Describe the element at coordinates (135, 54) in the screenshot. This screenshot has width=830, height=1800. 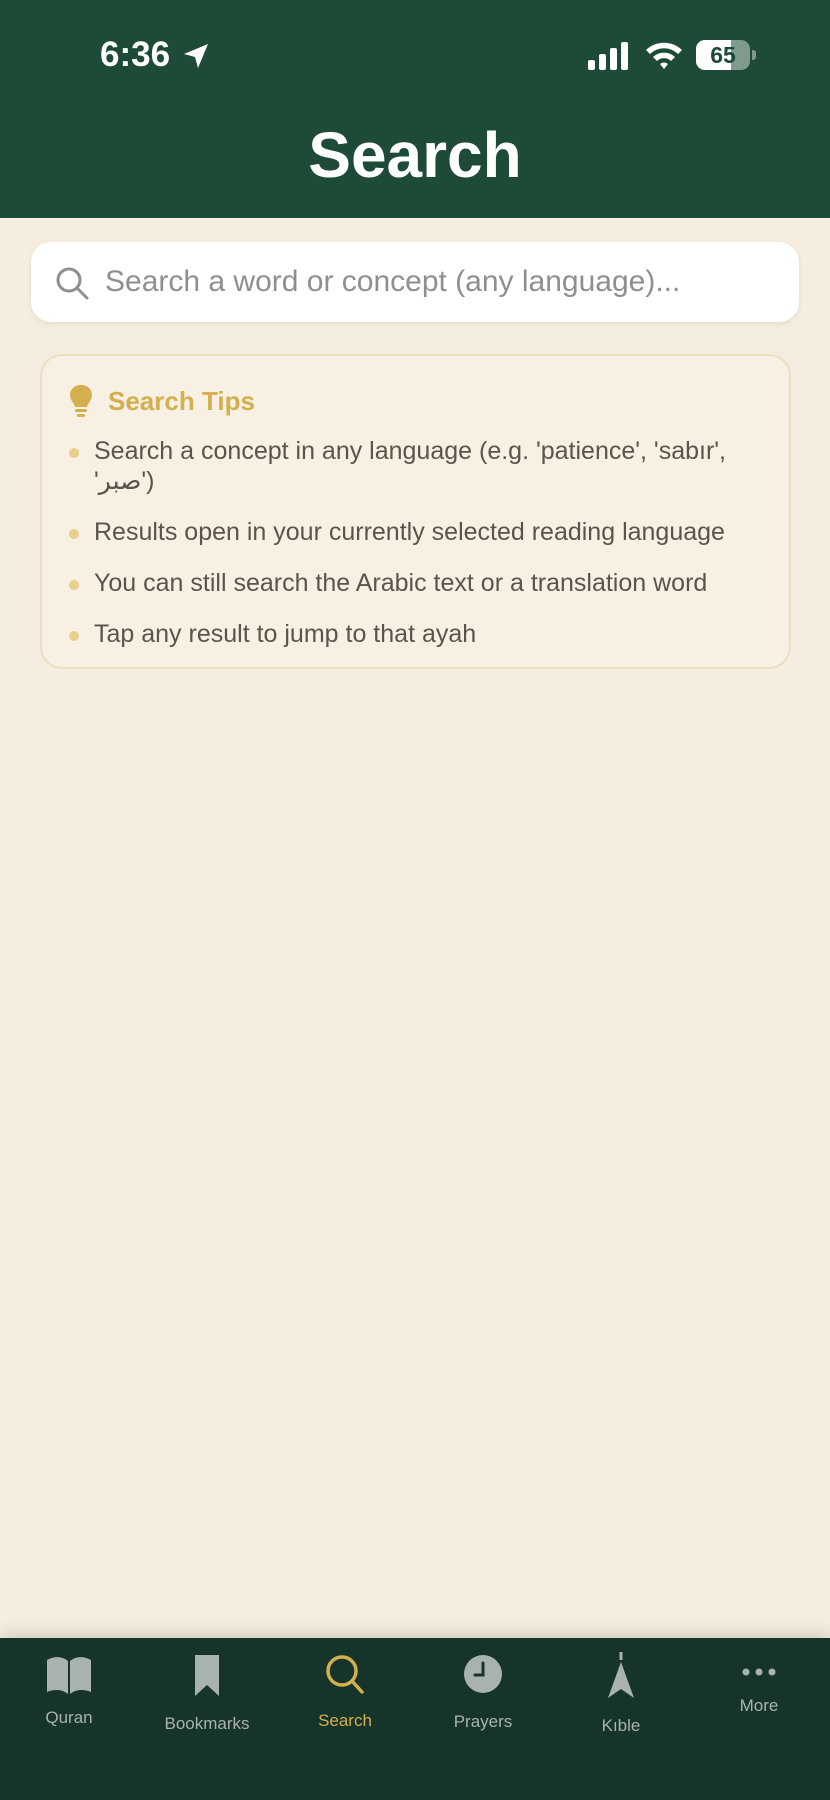
I see `status-time: 6:36` at that location.